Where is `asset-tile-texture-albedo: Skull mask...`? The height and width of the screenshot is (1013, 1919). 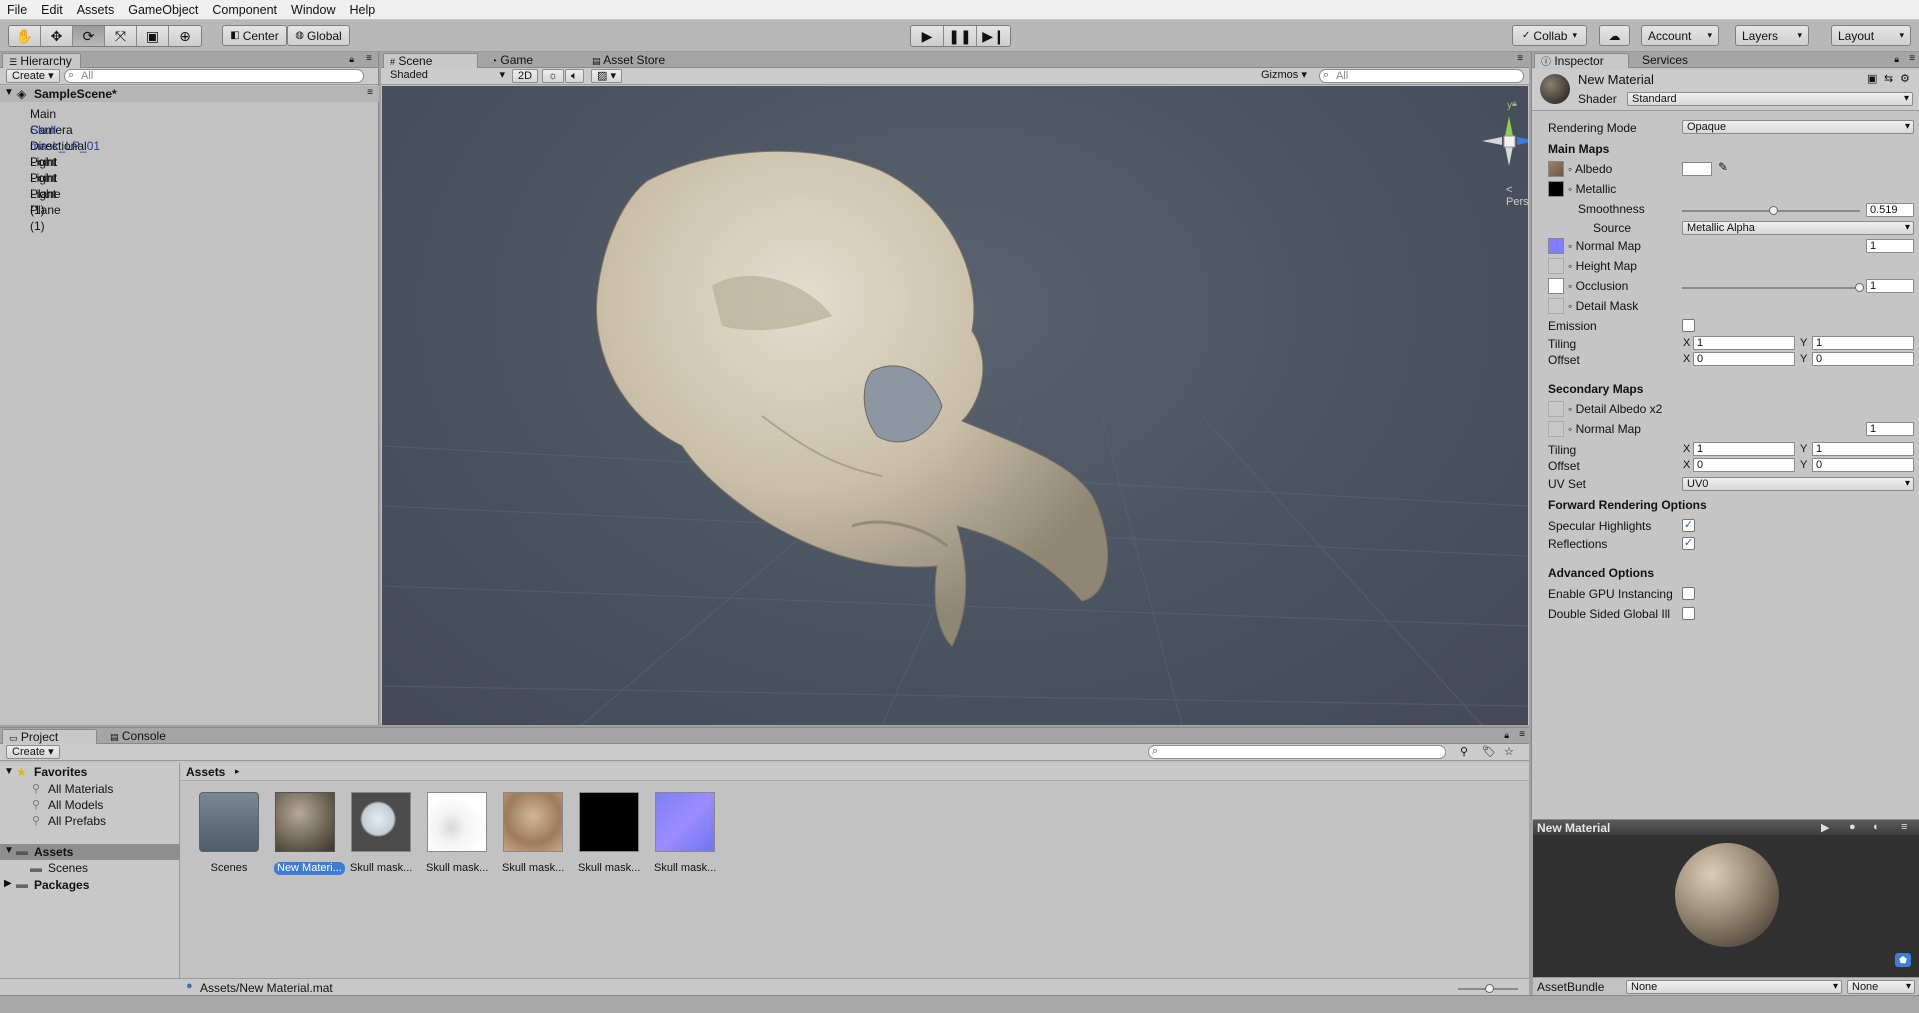 asset-tile-texture-albedo: Skull mask... is located at coordinates (533, 833).